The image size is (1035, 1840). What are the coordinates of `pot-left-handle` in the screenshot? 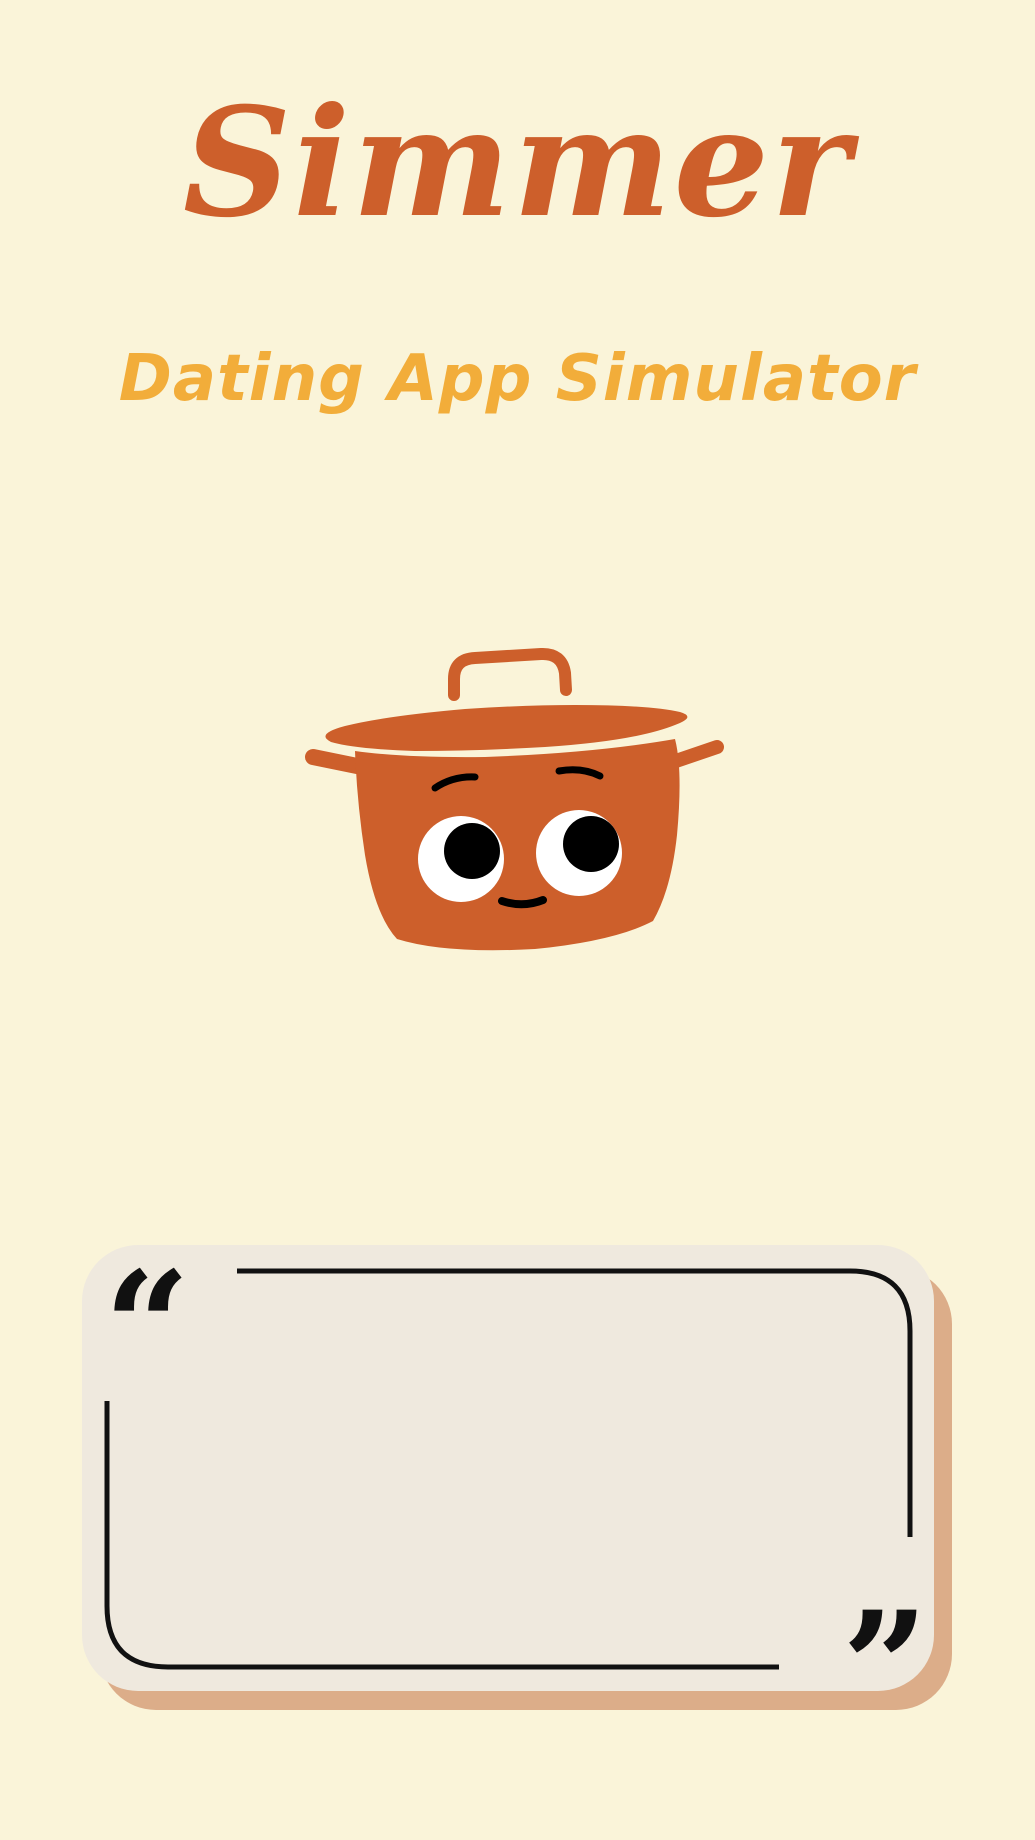 It's located at (335, 761).